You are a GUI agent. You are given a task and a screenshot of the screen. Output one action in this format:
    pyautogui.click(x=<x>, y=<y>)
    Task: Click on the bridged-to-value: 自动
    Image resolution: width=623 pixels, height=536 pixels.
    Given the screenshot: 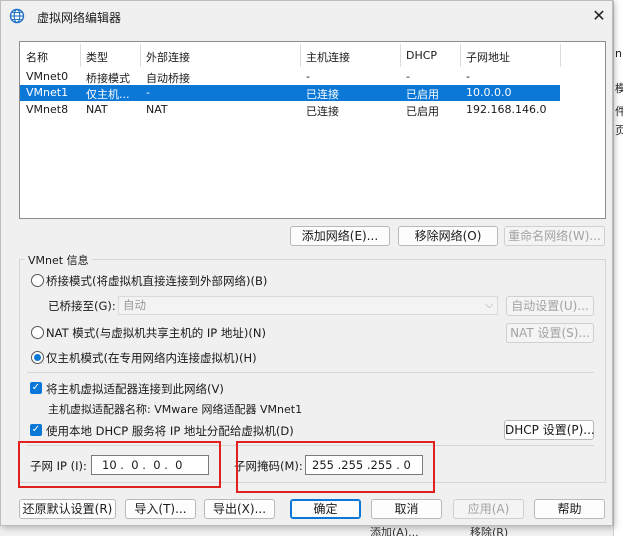 What is the action you would take?
    pyautogui.click(x=134, y=305)
    